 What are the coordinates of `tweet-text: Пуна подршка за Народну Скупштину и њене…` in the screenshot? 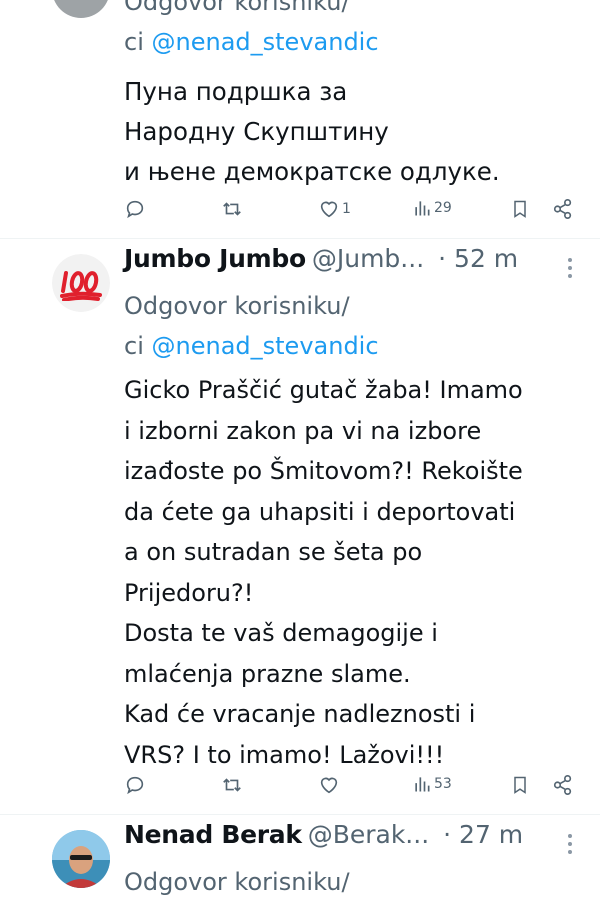 It's located at (352, 132).